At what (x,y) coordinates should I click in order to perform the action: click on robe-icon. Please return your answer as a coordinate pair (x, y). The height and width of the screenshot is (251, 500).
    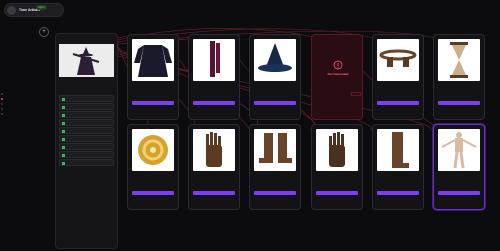
    Looking at the image, I should click on (153, 61).